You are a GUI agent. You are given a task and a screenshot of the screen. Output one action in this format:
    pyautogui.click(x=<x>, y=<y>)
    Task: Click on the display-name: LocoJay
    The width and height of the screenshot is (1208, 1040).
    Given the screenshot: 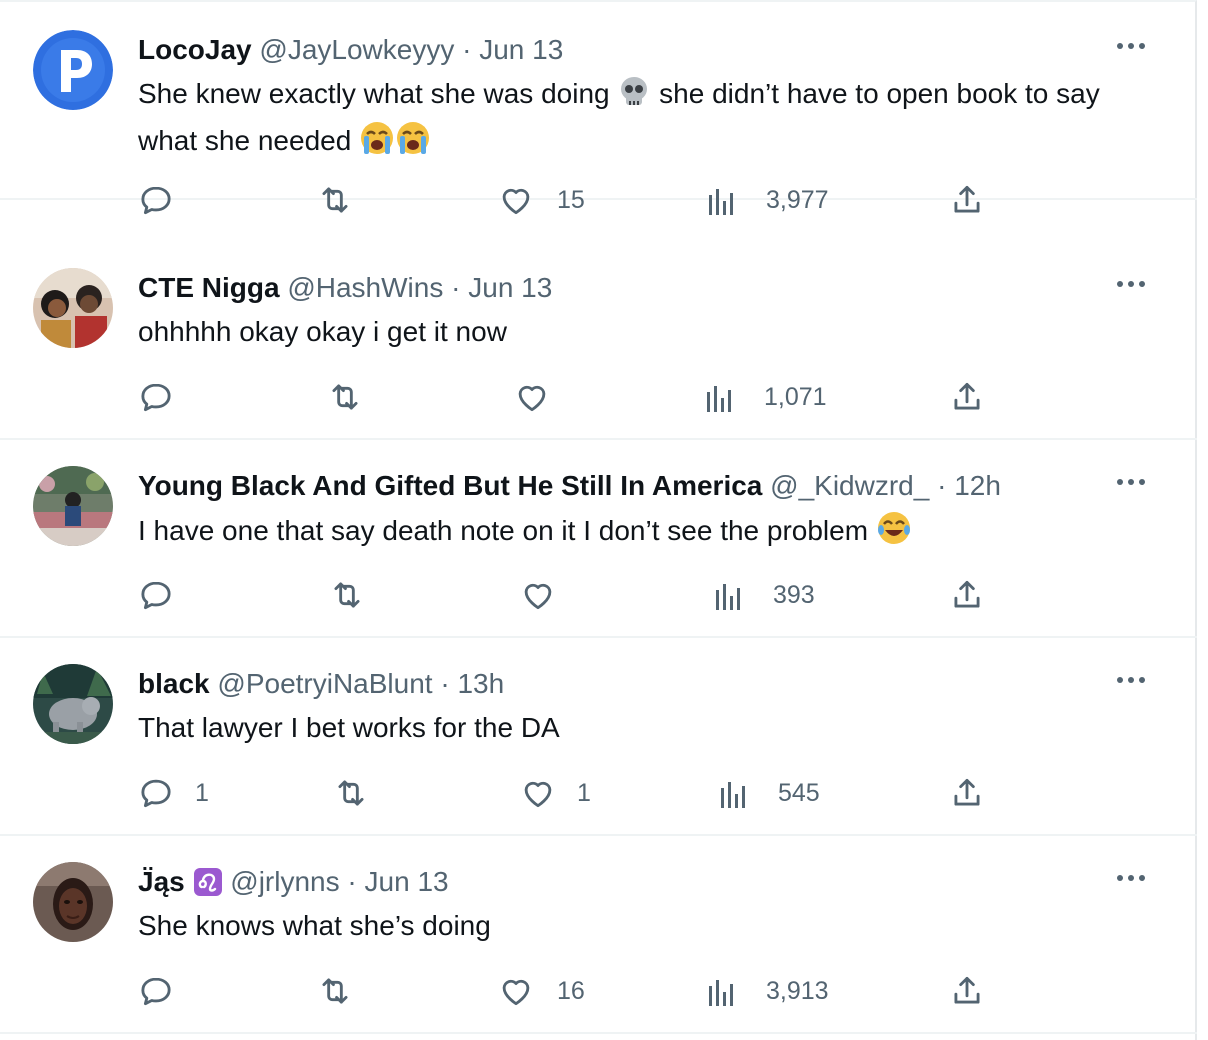 What is the action you would take?
    pyautogui.click(x=195, y=49)
    